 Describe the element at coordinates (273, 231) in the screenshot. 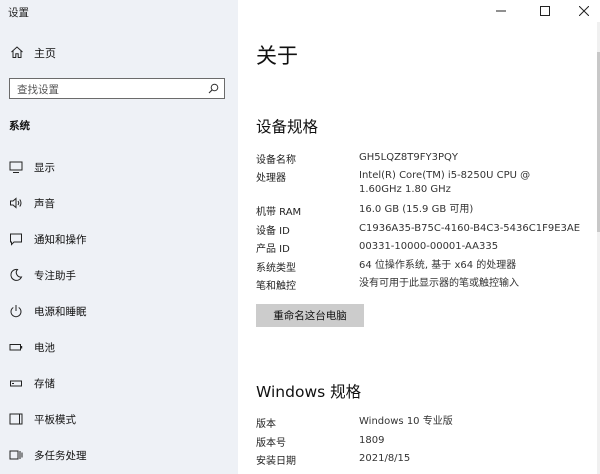

I see `spec-label: 设备 ID` at that location.